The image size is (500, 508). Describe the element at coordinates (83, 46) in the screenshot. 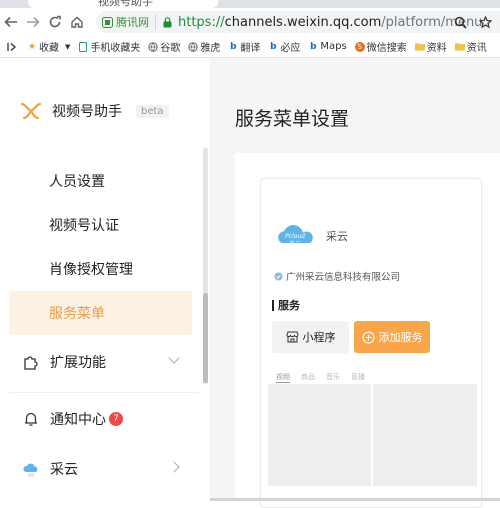

I see `phone-icon` at that location.